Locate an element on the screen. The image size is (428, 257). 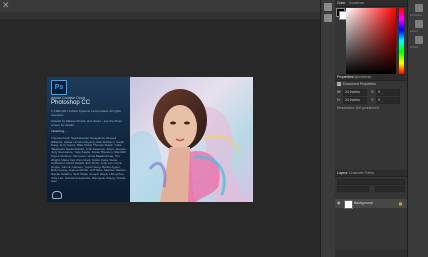
width-label: W: is located at coordinates (339, 92).